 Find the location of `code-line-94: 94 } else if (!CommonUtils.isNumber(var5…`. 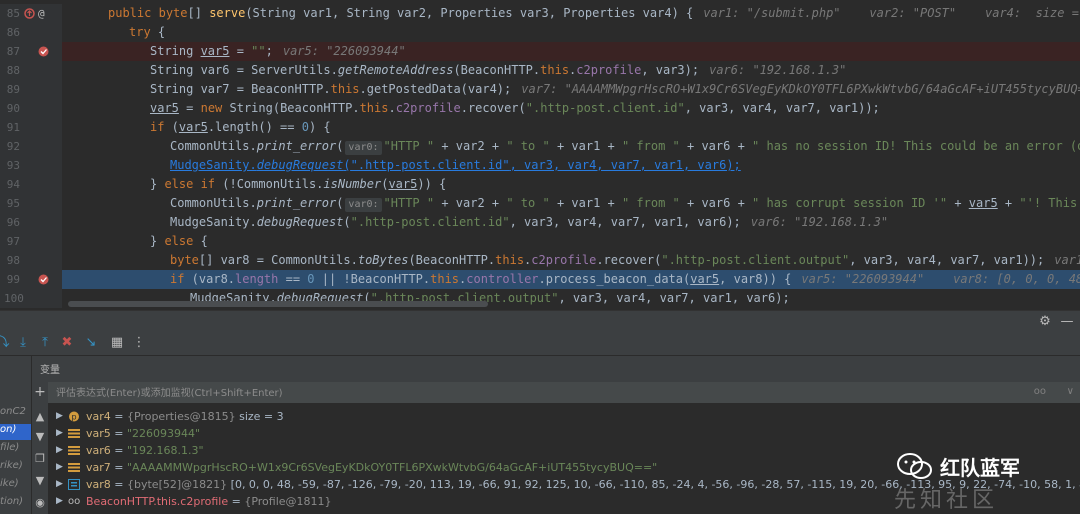

code-line-94: 94 } else if (!CommonUtils.isNumber(var5… is located at coordinates (540, 184).